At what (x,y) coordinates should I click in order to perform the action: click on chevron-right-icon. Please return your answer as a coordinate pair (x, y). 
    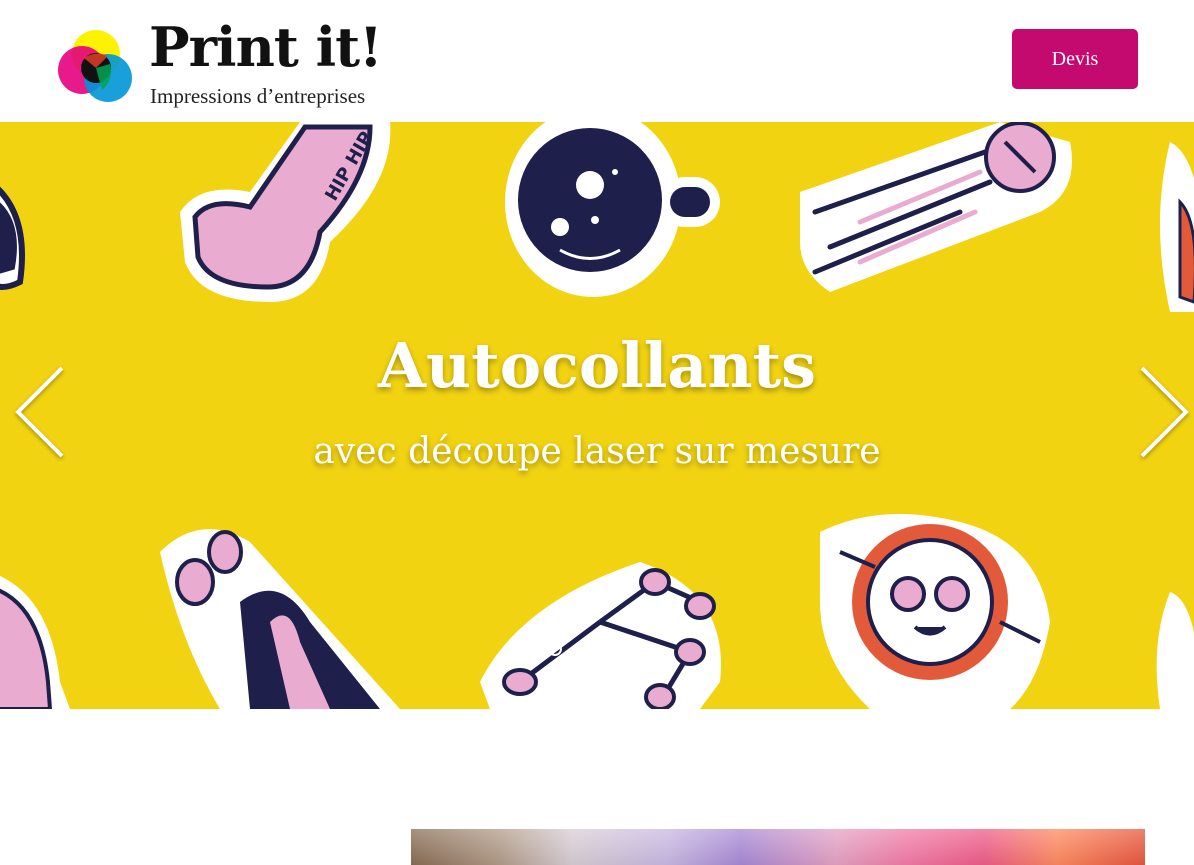
    Looking at the image, I should click on (1164, 412).